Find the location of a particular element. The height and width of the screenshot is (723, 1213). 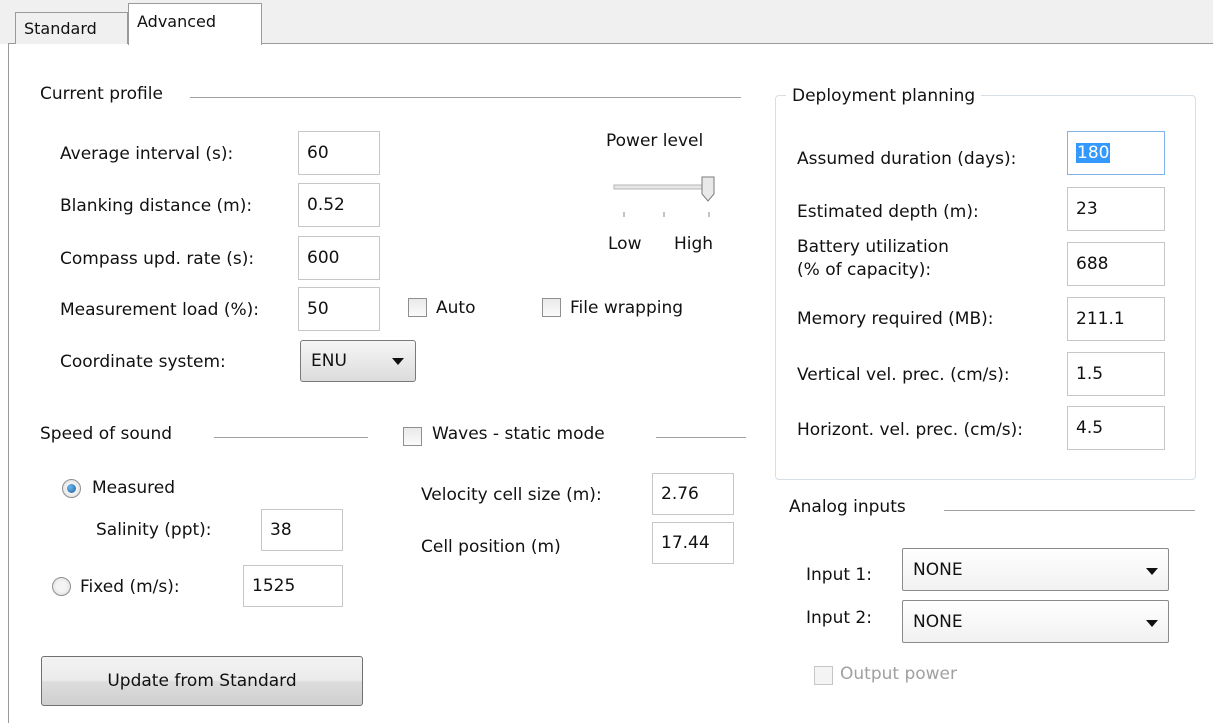

vertical-precision-value: 1.5 is located at coordinates (1090, 374).